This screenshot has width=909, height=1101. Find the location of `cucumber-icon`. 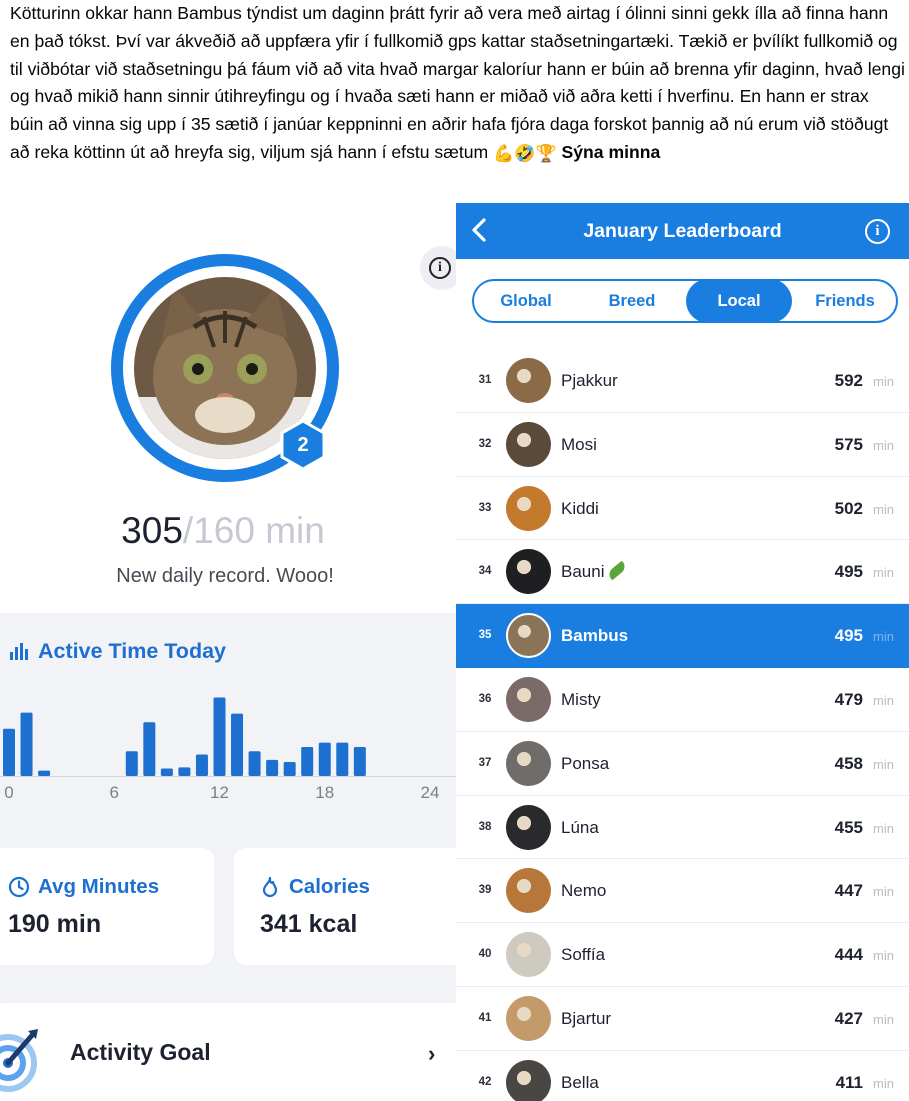

cucumber-icon is located at coordinates (617, 571).